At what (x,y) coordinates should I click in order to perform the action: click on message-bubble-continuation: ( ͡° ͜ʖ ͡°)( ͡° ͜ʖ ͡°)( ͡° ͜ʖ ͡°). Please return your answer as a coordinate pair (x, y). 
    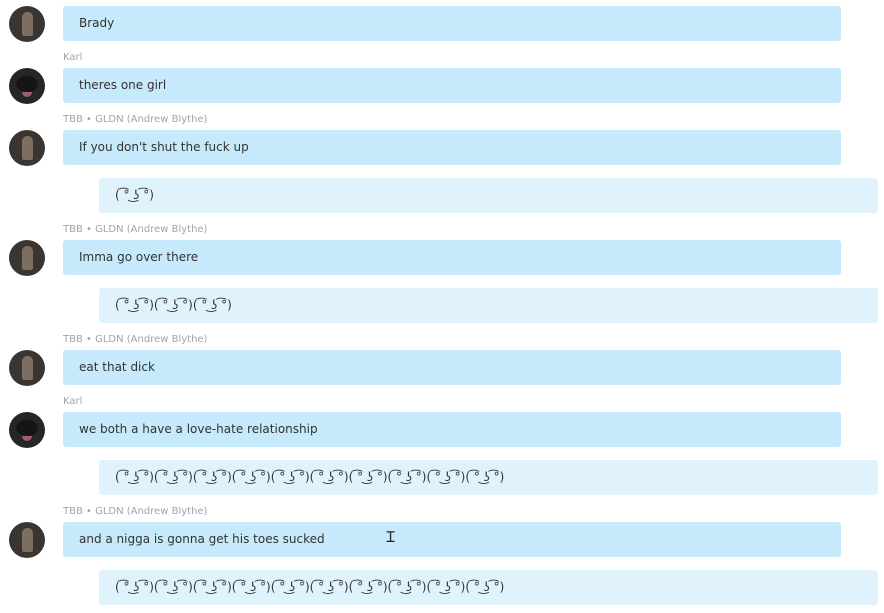
    Looking at the image, I should click on (488, 305).